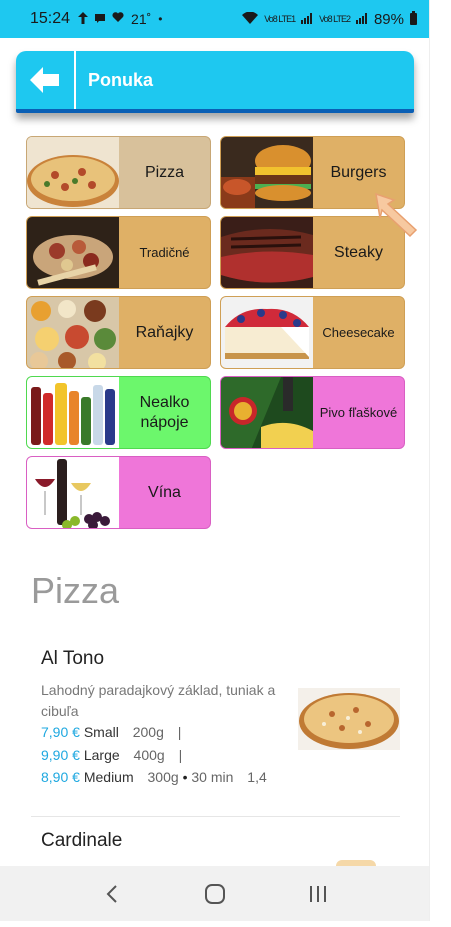 Image resolution: width=451 pixels, height=927 pixels. Describe the element at coordinates (267, 172) in the screenshot. I see `burgers-image` at that location.